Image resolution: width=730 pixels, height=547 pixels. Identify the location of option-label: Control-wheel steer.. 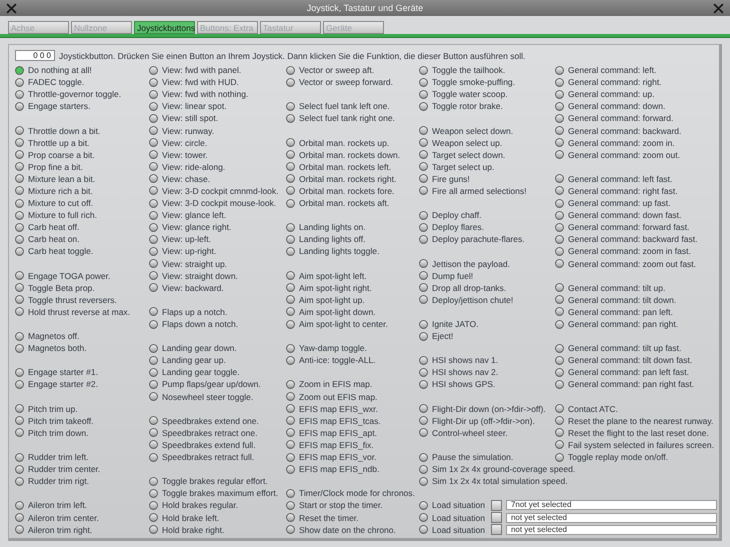
(470, 433).